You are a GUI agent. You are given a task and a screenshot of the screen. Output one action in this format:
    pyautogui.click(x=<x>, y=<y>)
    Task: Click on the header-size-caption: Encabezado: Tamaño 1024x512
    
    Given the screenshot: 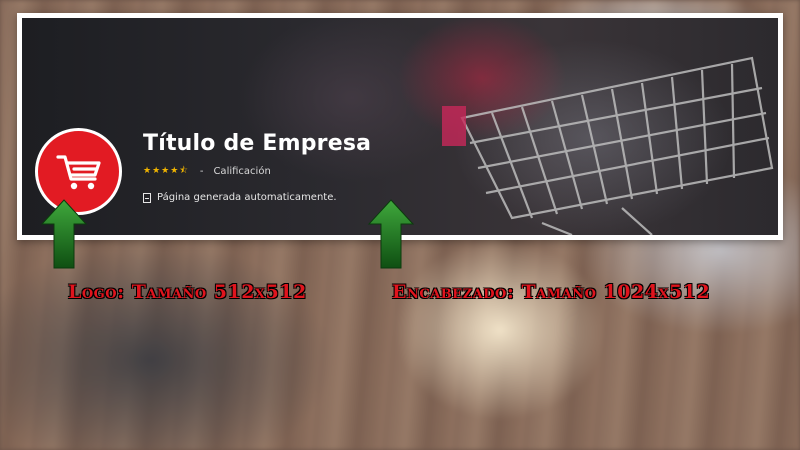 What is the action you would take?
    pyautogui.click(x=551, y=292)
    